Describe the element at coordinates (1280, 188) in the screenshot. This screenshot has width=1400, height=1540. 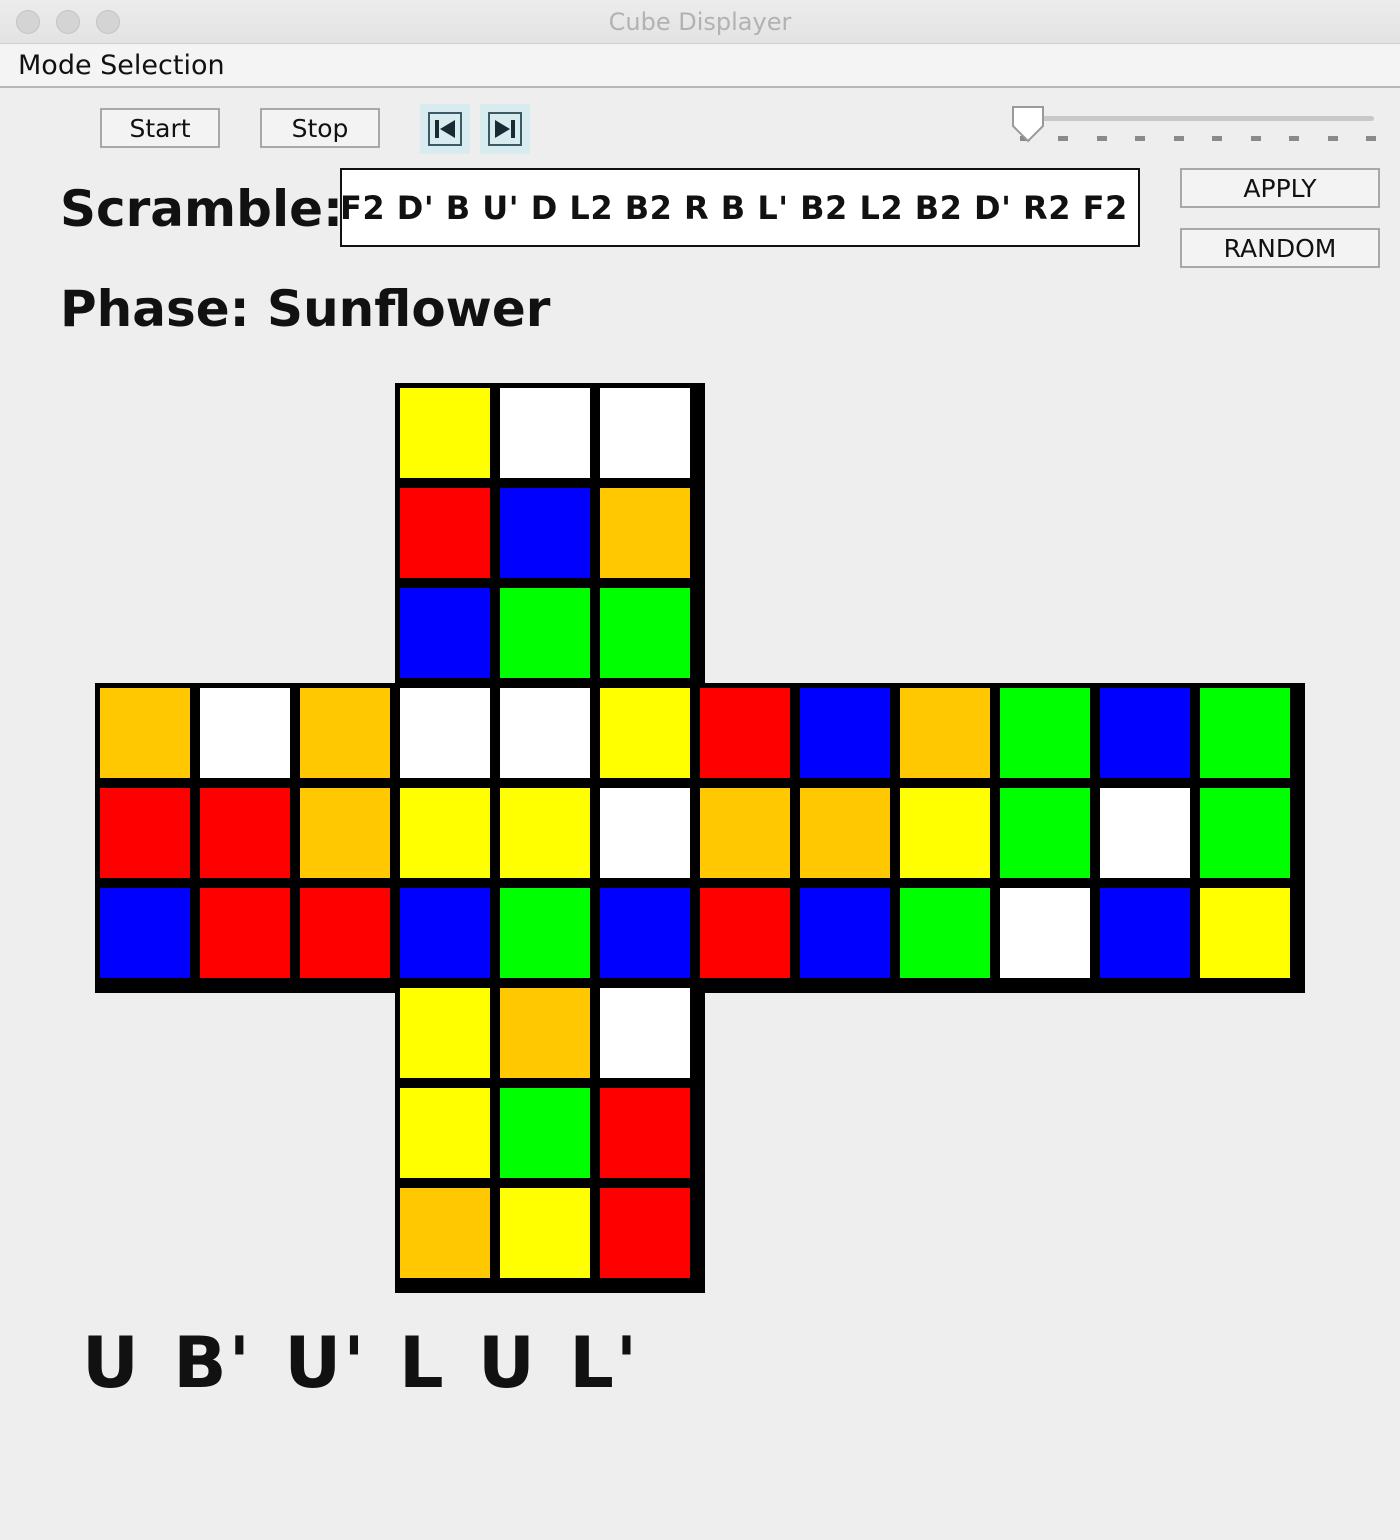
I see `apply-button: APPLY` at that location.